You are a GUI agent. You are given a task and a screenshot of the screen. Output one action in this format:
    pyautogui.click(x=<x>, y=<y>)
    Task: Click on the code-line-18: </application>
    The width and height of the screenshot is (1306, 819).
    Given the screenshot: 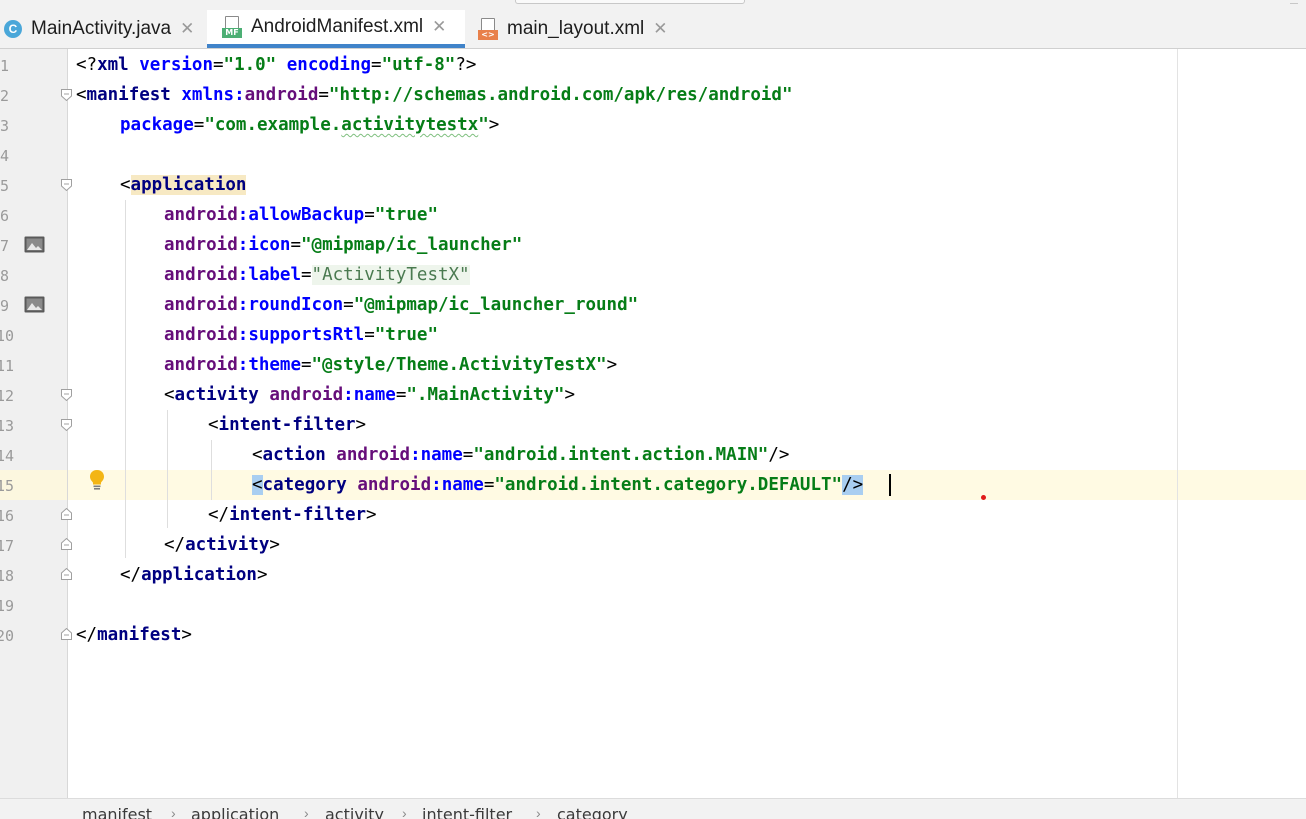 What is the action you would take?
    pyautogui.click(x=194, y=575)
    